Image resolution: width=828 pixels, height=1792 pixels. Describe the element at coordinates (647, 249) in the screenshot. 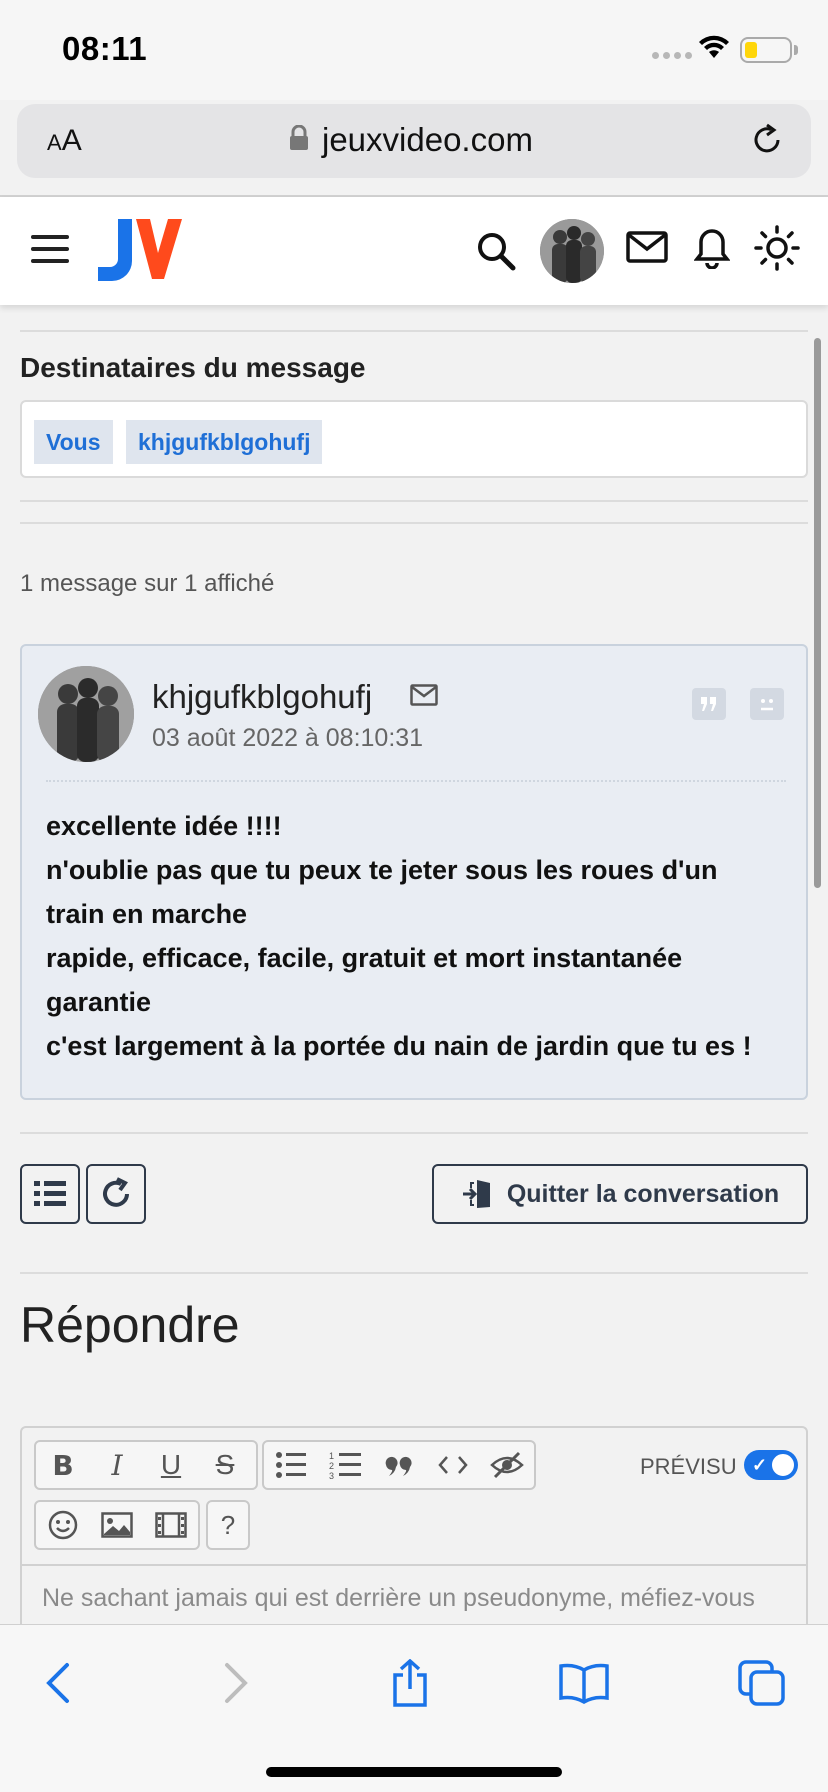

I see `mail-icon` at that location.